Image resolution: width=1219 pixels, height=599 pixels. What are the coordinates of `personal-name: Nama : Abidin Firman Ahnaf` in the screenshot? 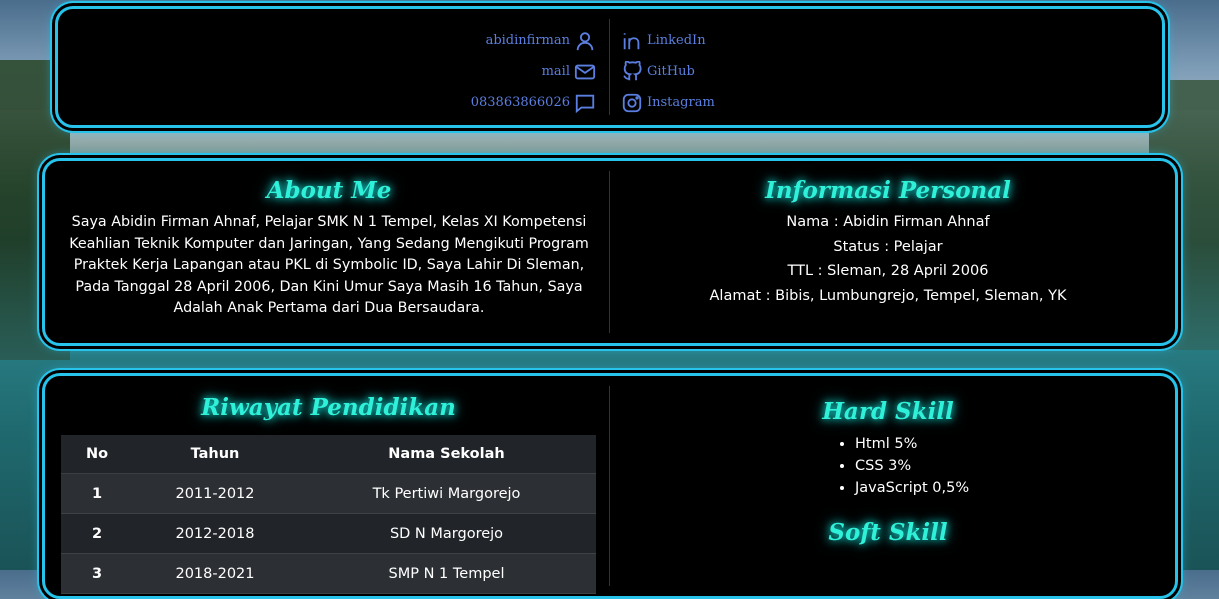 It's located at (888, 222).